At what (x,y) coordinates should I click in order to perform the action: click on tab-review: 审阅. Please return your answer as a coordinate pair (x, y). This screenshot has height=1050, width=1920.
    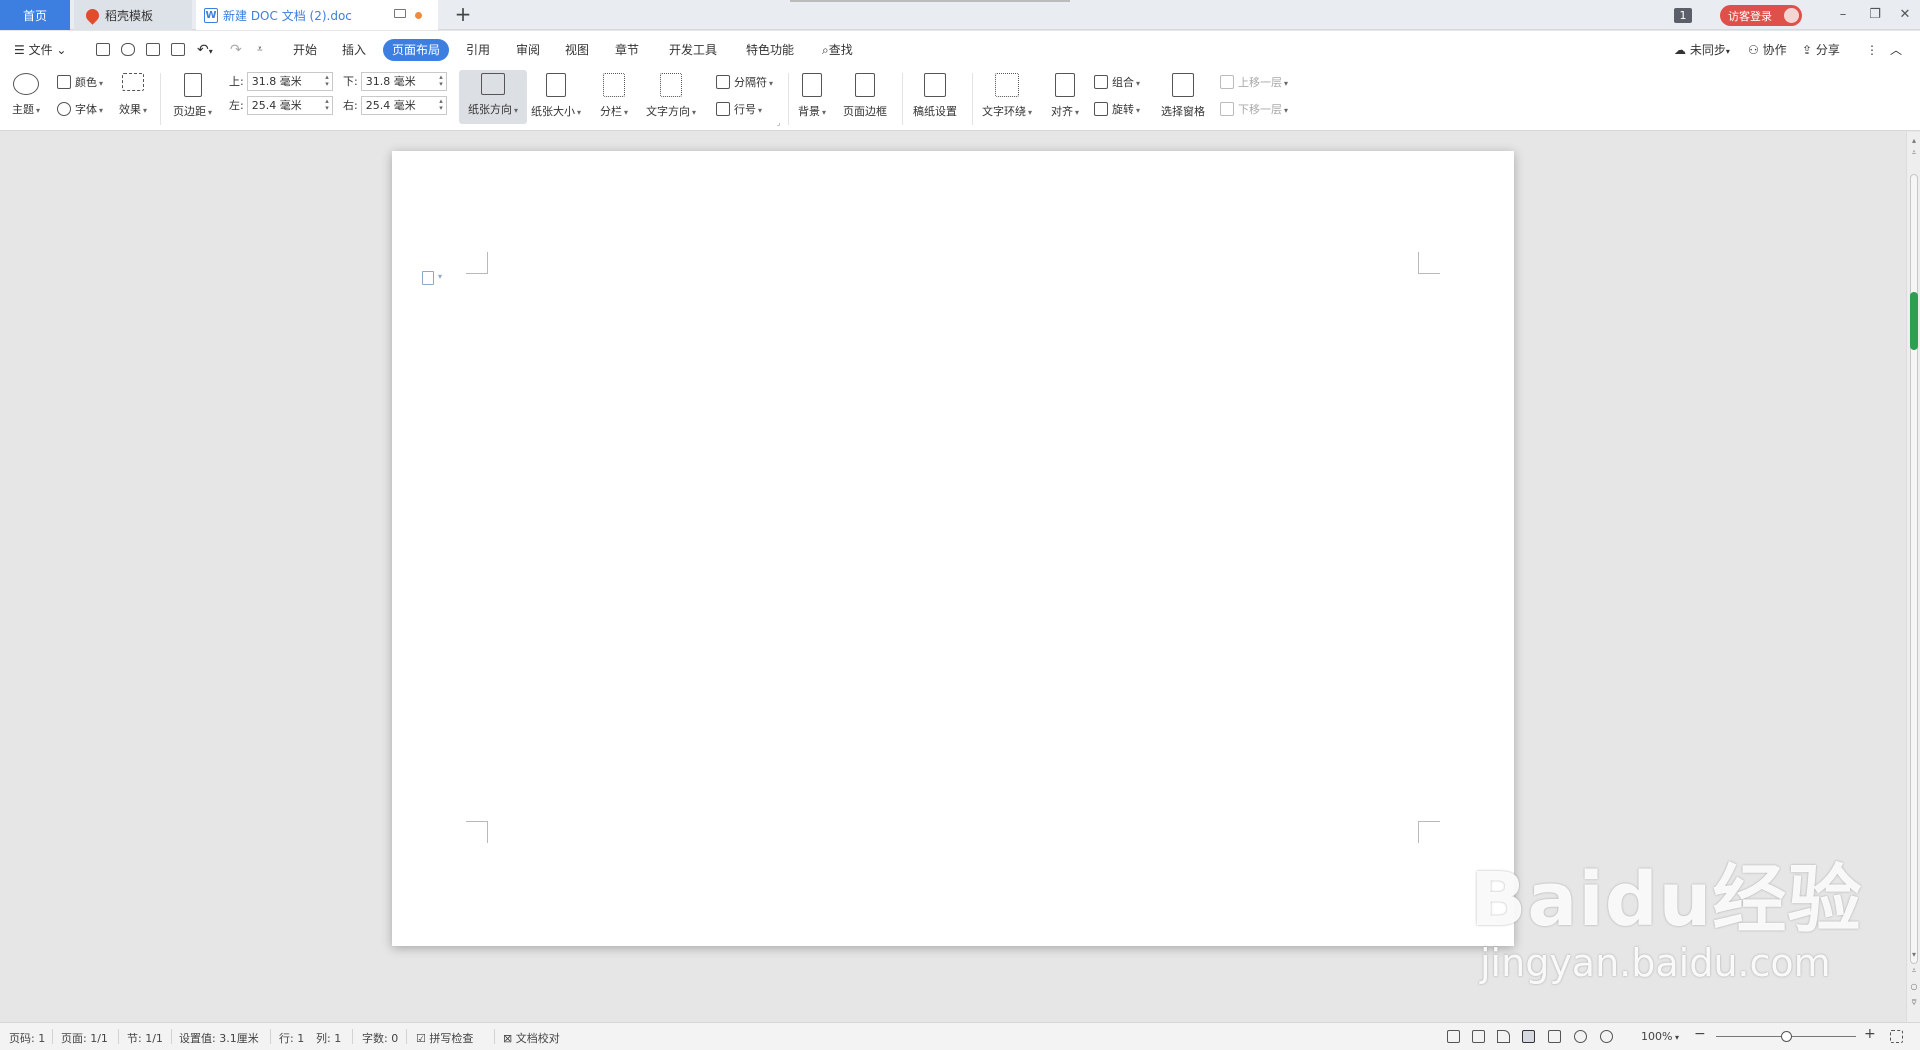
    Looking at the image, I should click on (528, 50).